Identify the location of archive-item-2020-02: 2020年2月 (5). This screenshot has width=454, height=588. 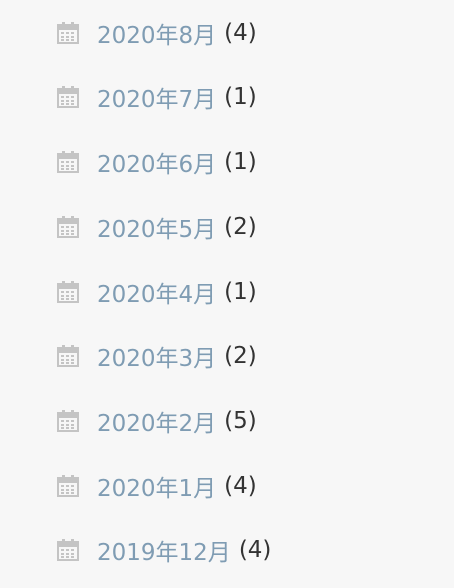
(157, 421).